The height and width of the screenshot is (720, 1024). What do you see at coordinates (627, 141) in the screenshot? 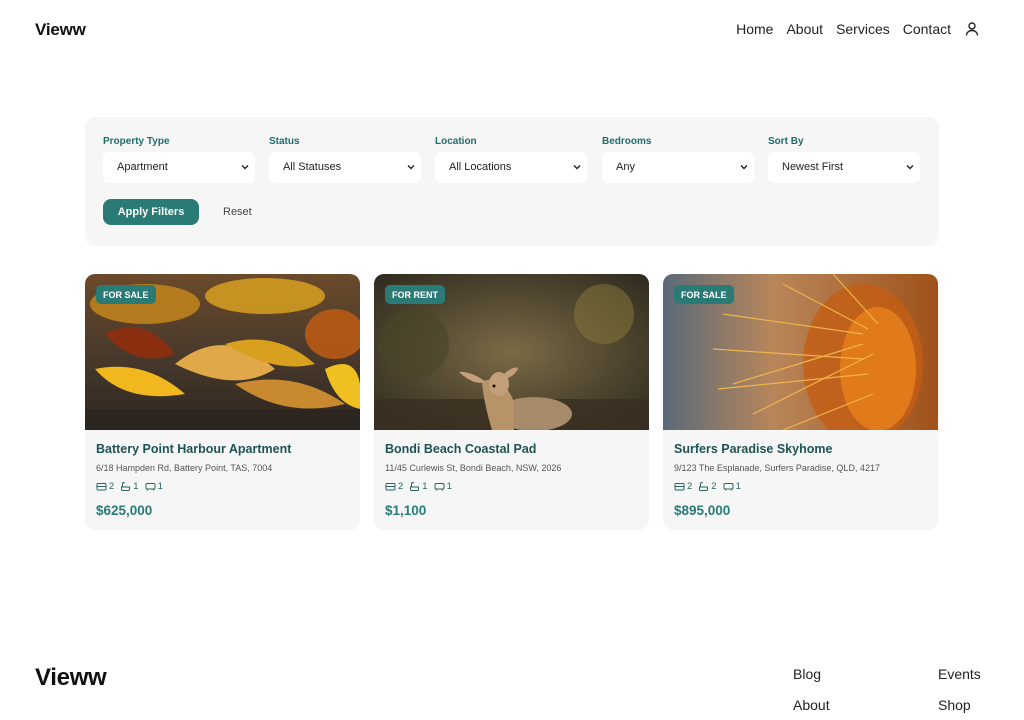
I see `filter-label: Bedrooms` at bounding box center [627, 141].